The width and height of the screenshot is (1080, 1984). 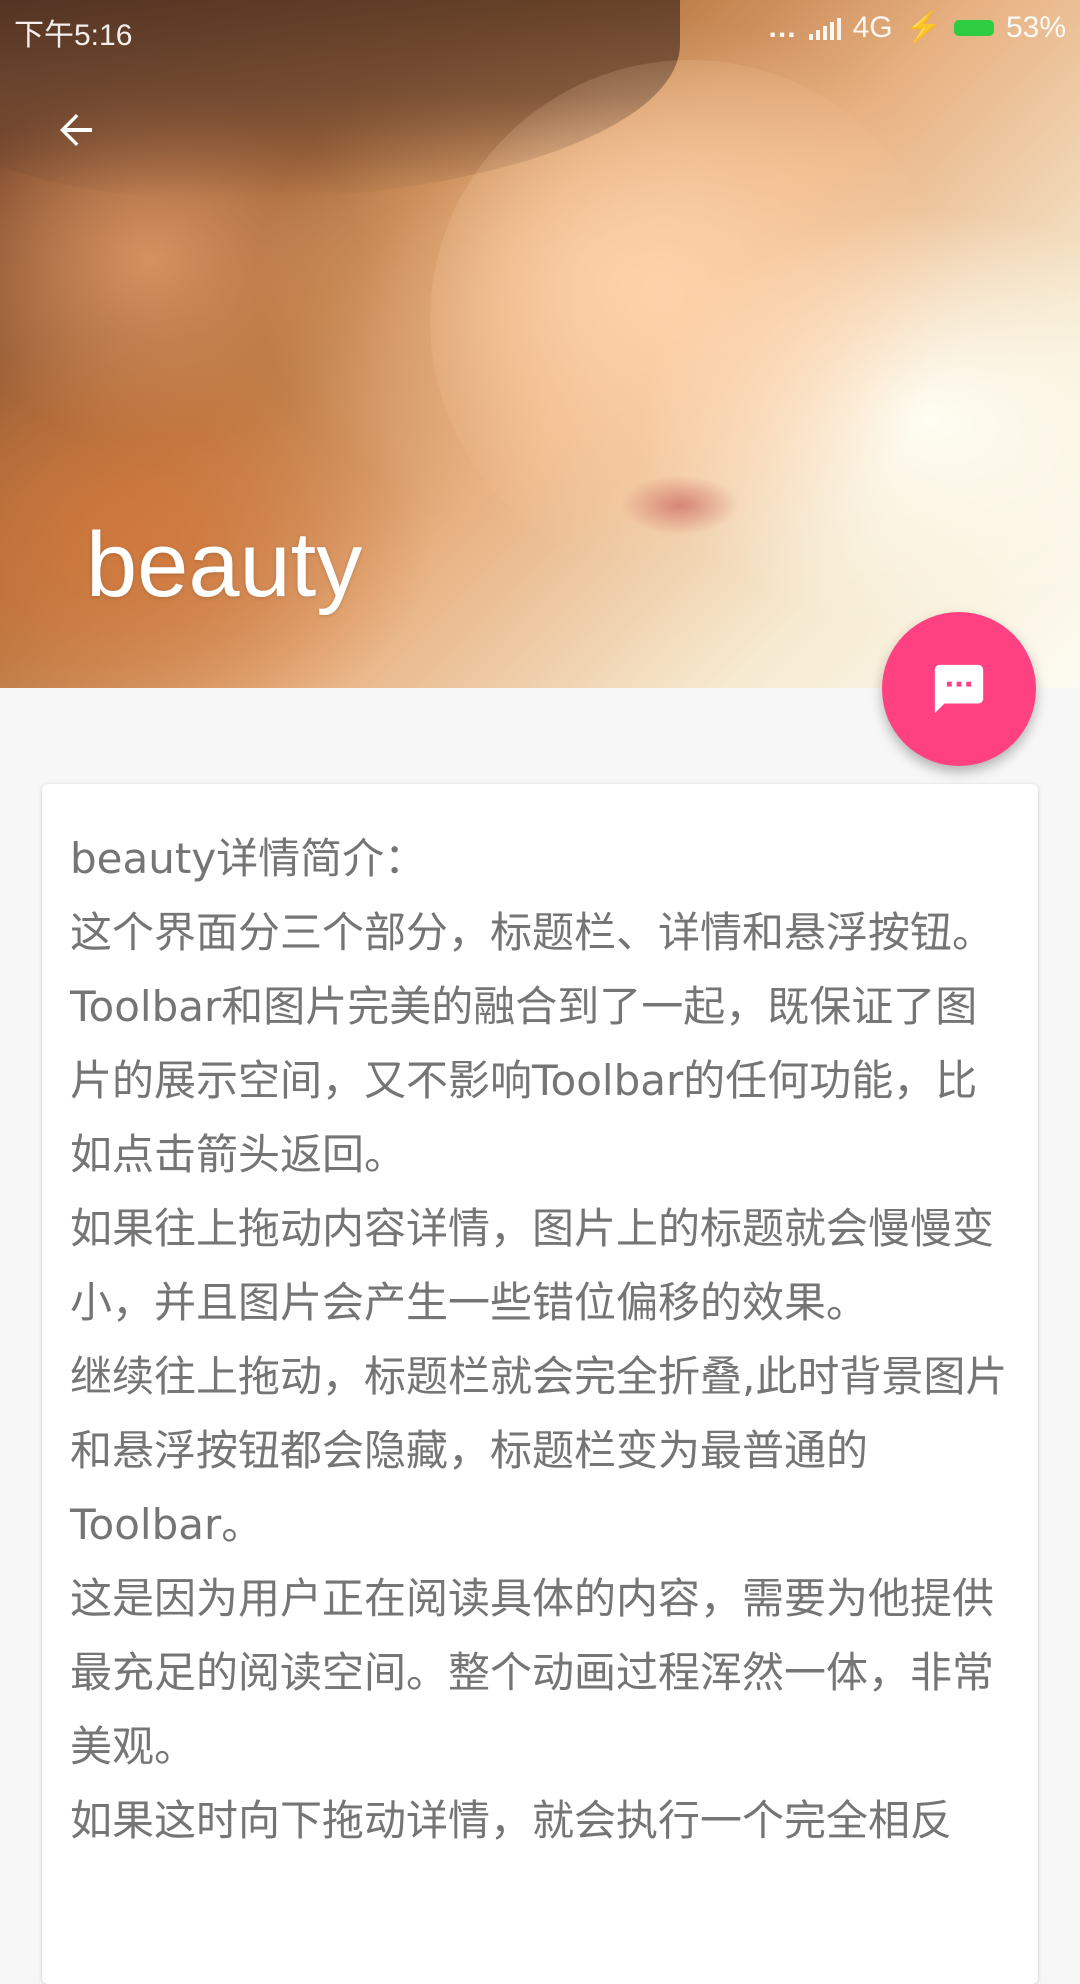 I want to click on detail-paragraph: 如果这时向下拖动详情，就会执行一个完全相反, so click(x=511, y=1820).